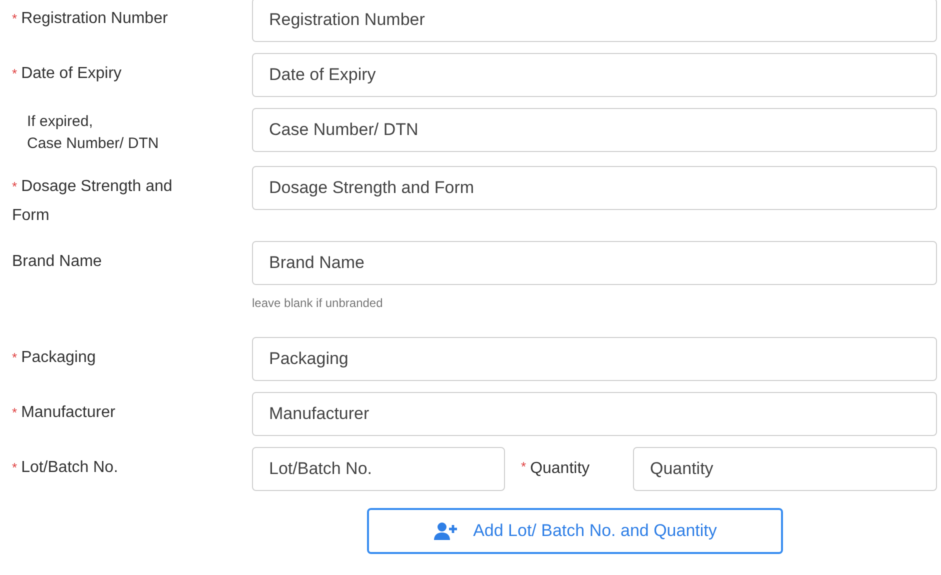 This screenshot has width=941, height=575. What do you see at coordinates (594, 21) in the screenshot?
I see `input-field: Registration Number` at bounding box center [594, 21].